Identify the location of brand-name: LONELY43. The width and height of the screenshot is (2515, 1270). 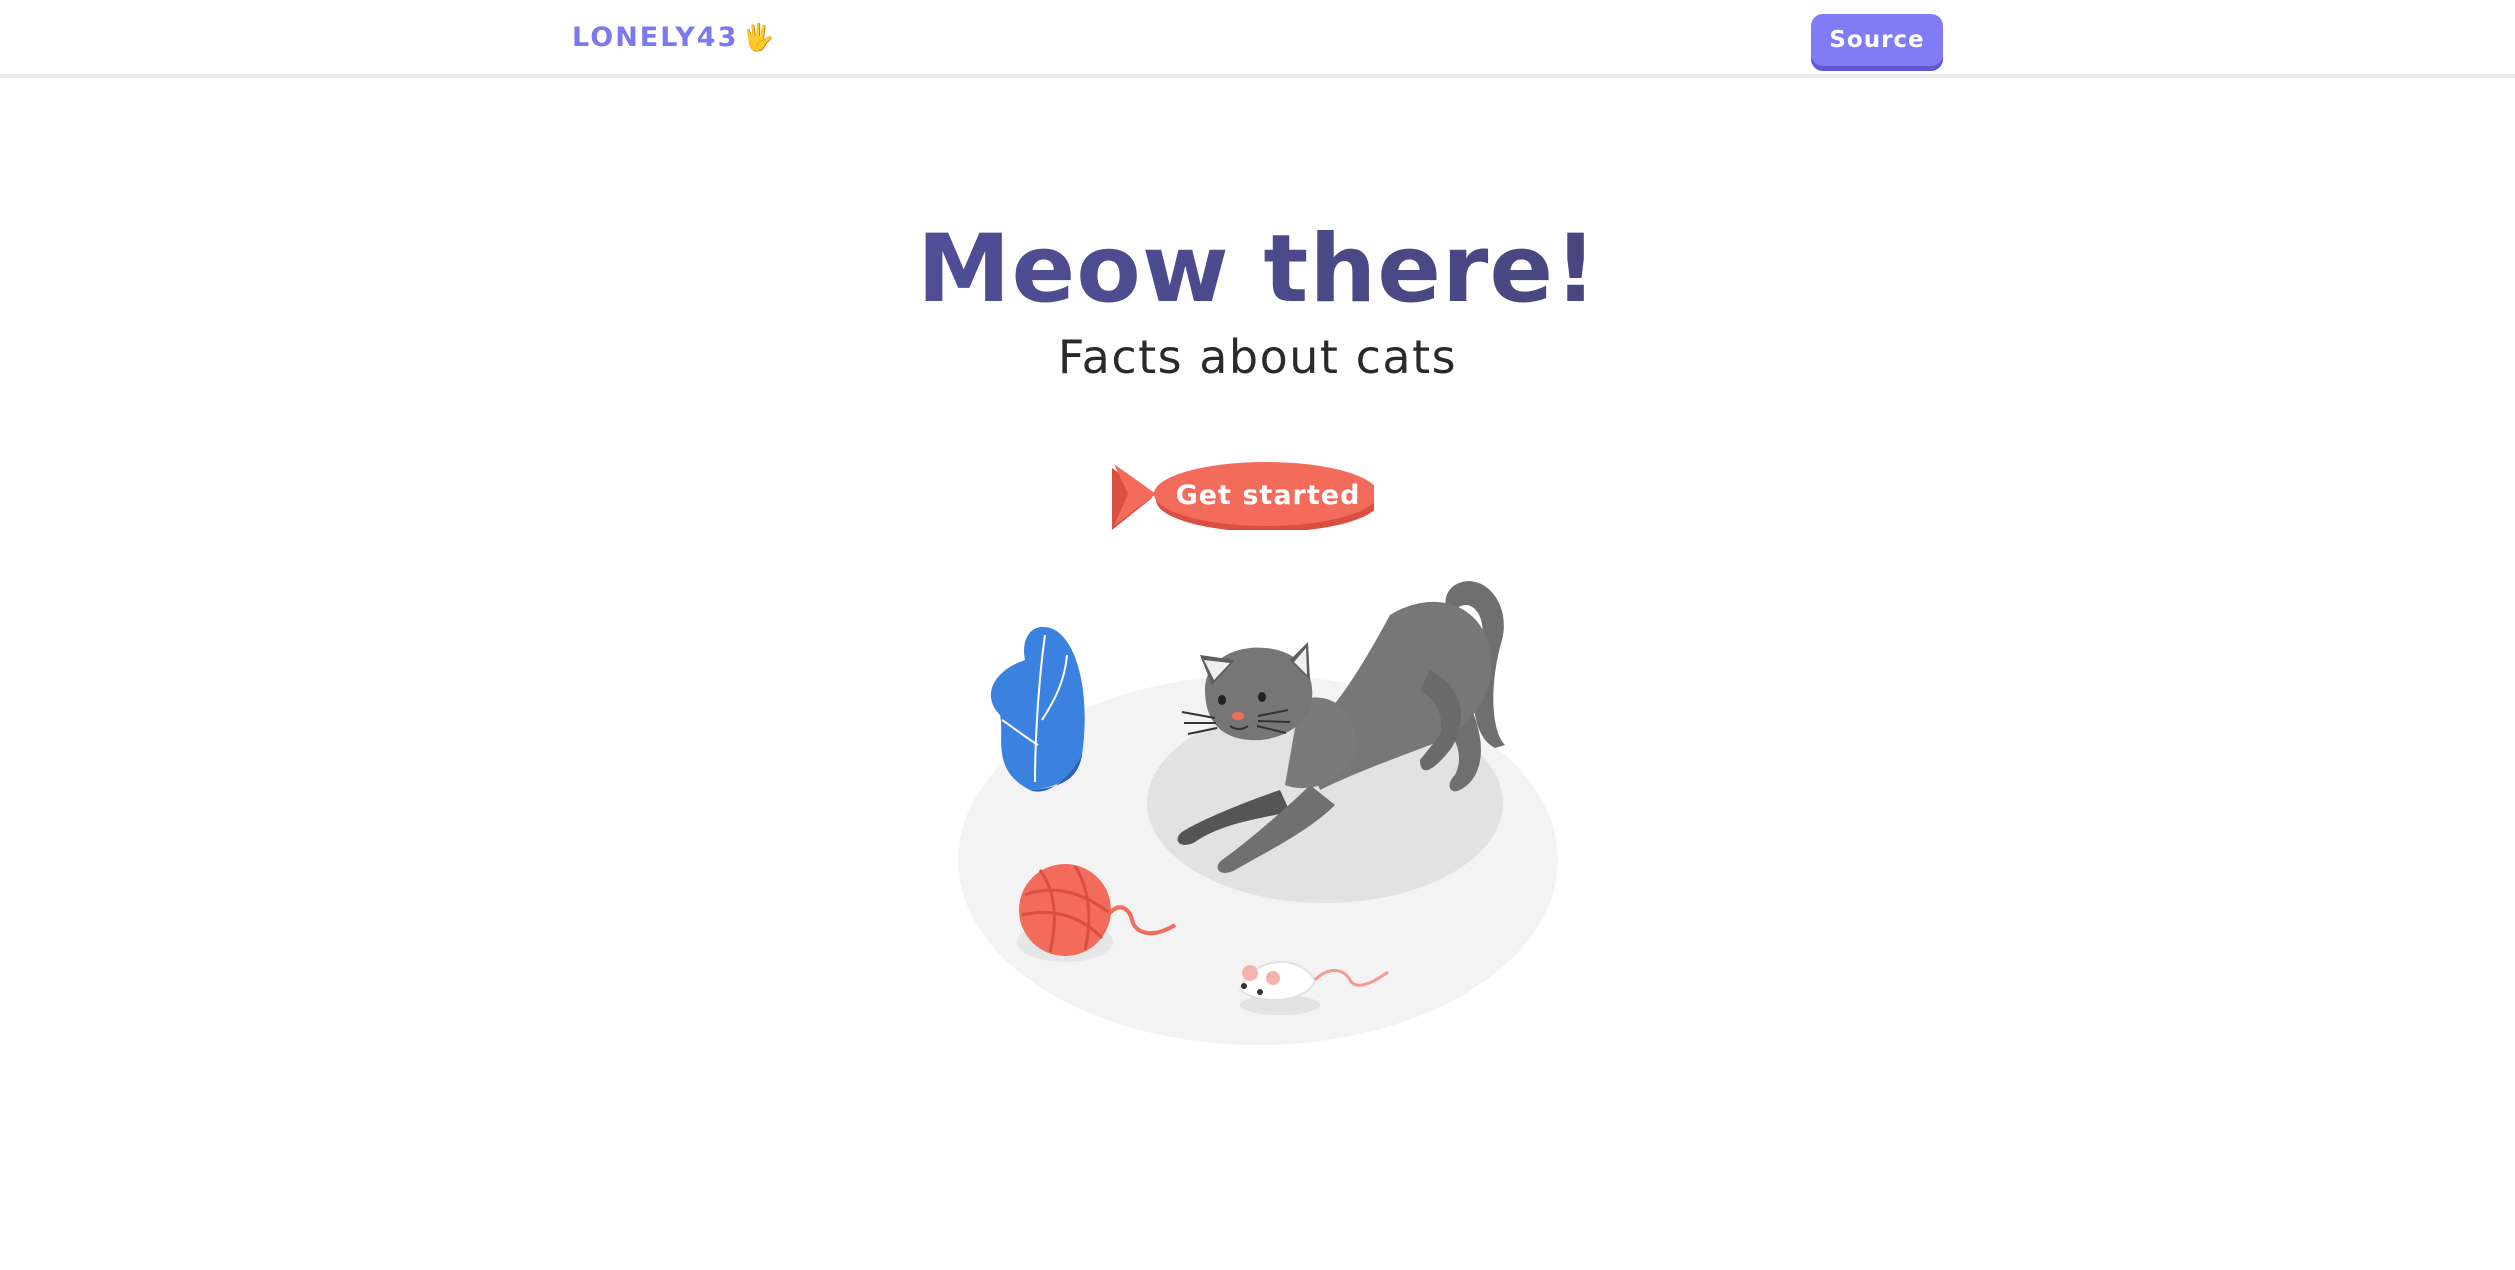
(655, 37).